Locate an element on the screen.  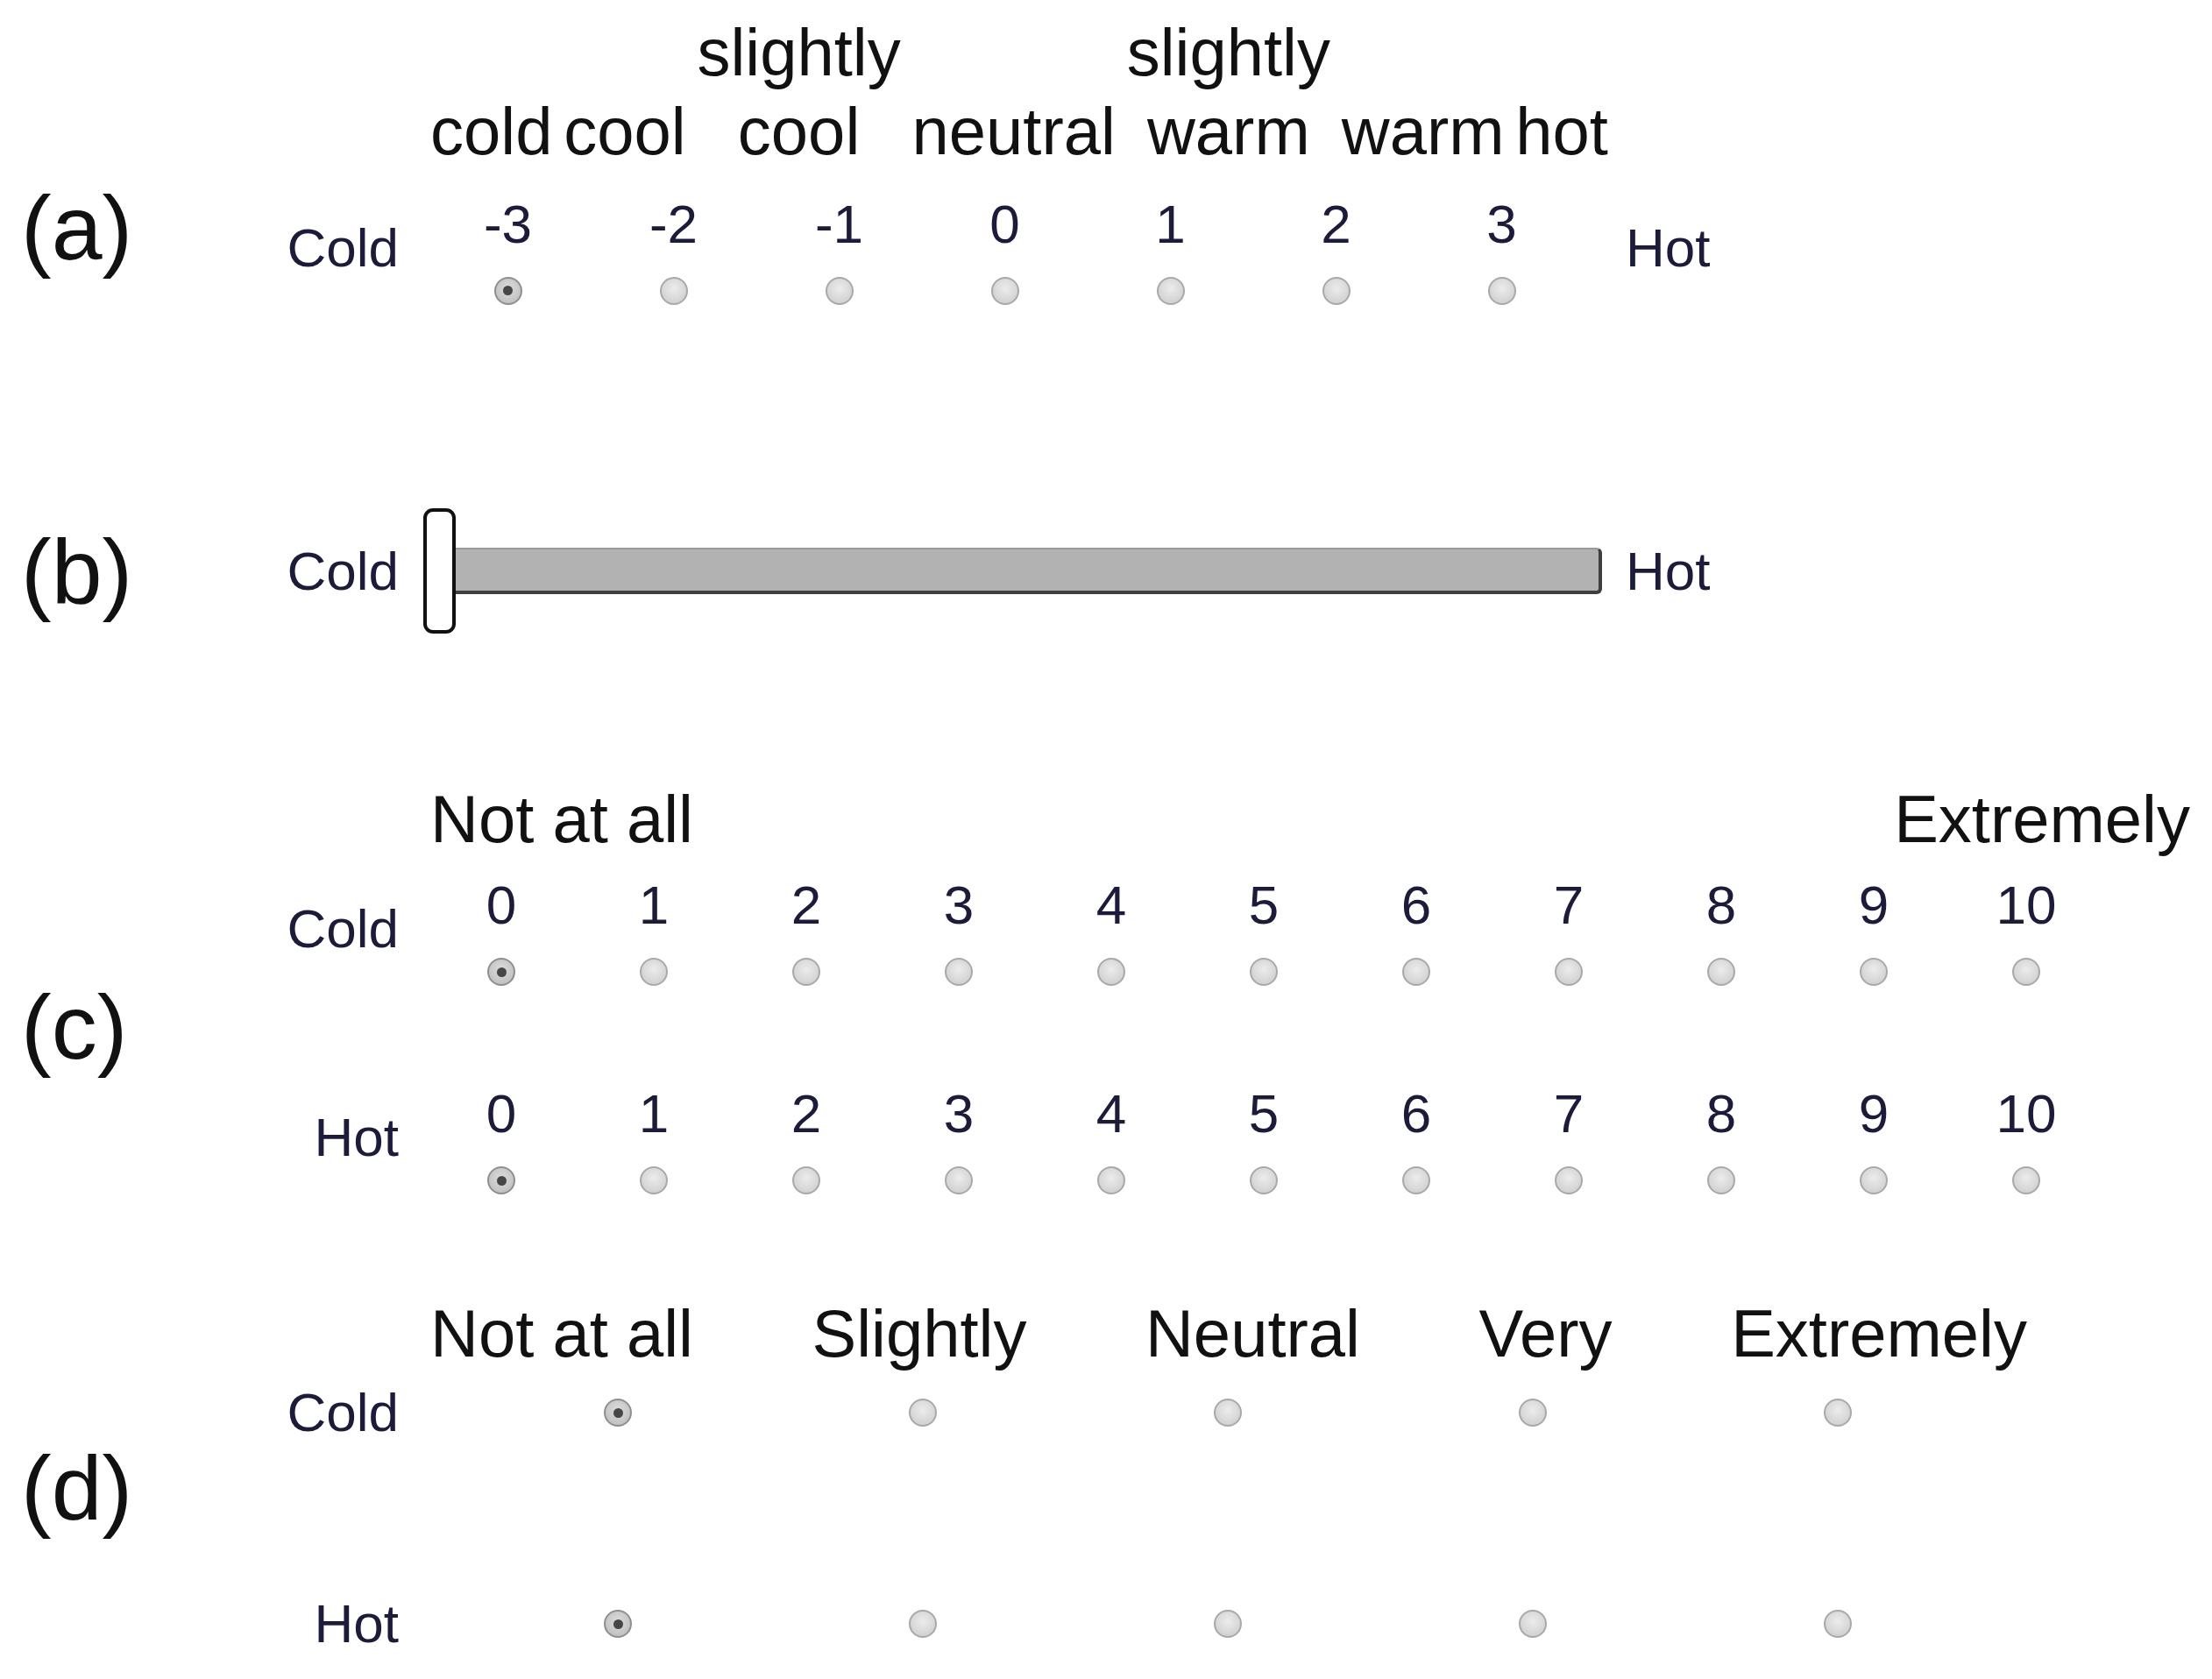
item-marker: (c) is located at coordinates (74, 1027).